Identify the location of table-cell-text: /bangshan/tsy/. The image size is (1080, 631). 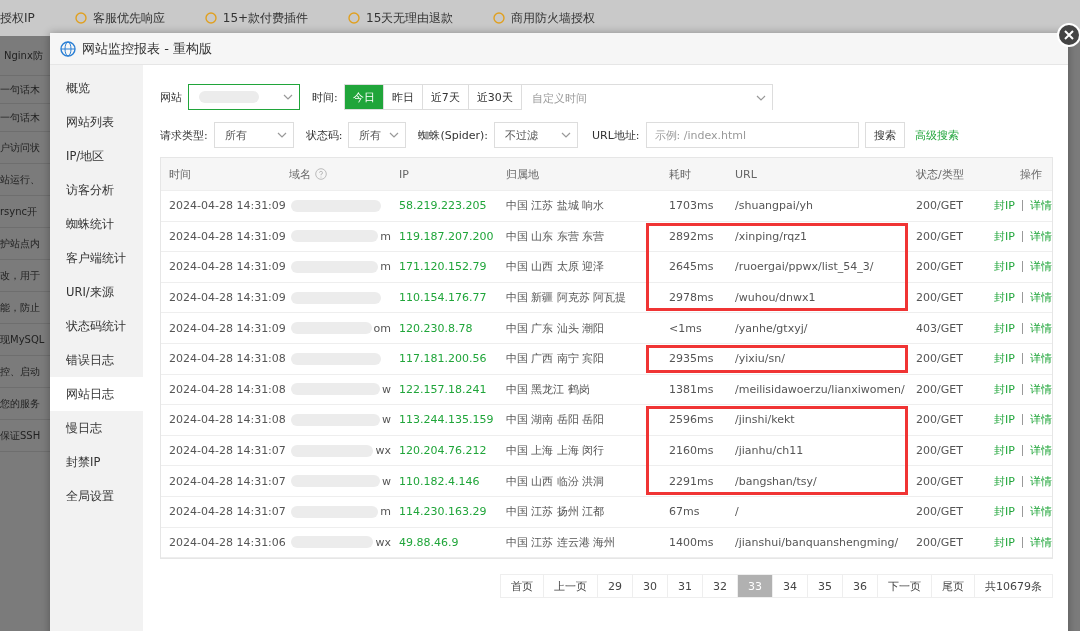
(776, 481).